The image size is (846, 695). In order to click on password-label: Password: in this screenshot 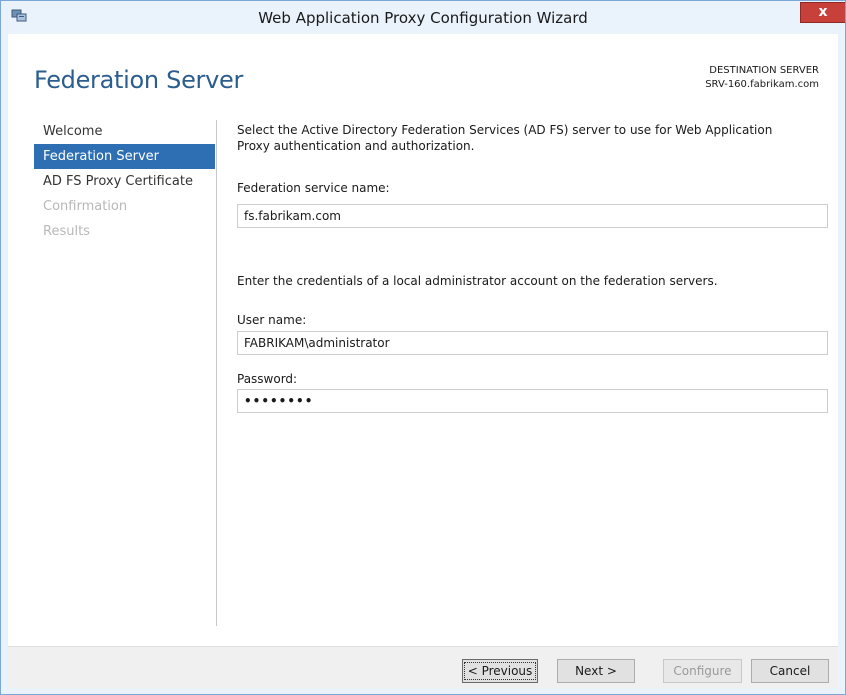, I will do `click(267, 379)`.